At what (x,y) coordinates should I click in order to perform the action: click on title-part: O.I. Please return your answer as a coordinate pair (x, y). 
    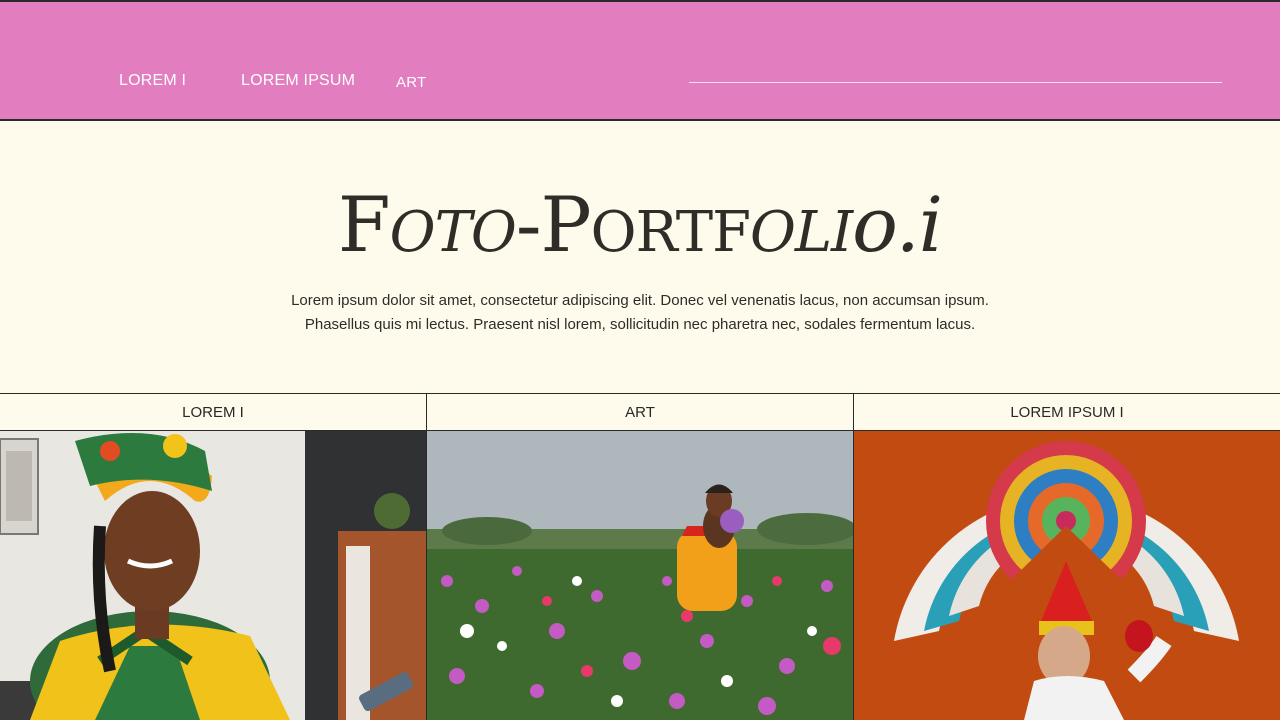
    Looking at the image, I should click on (897, 224).